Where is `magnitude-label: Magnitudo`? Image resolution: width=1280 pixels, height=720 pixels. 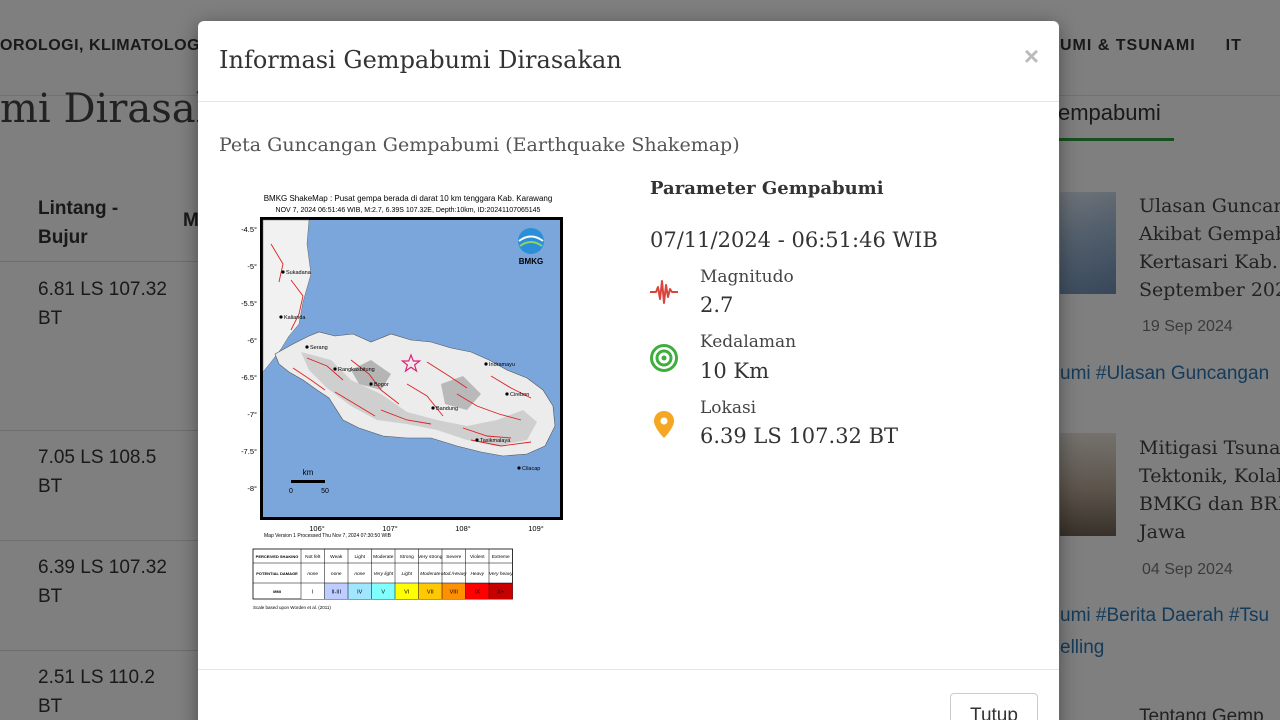 magnitude-label: Magnitudo is located at coordinates (747, 277).